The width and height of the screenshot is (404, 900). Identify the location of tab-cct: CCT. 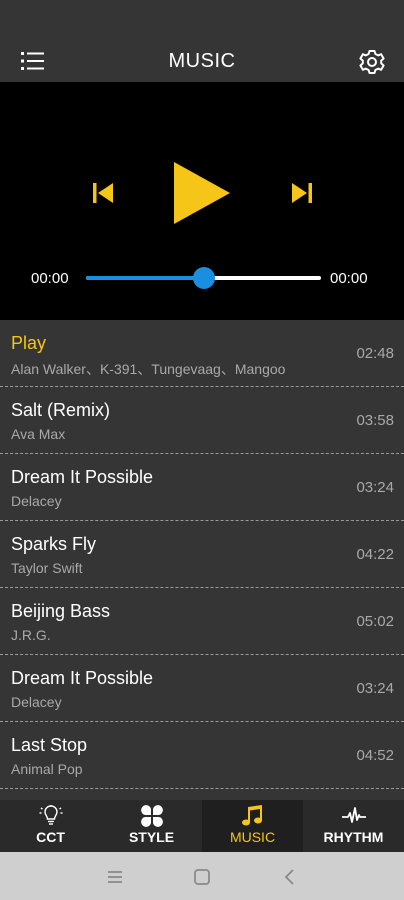
(50, 826).